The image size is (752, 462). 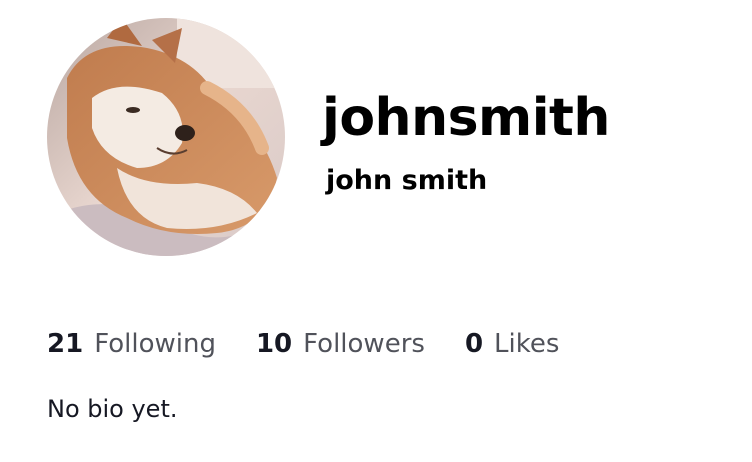 I want to click on following-label: Following, so click(x=155, y=344).